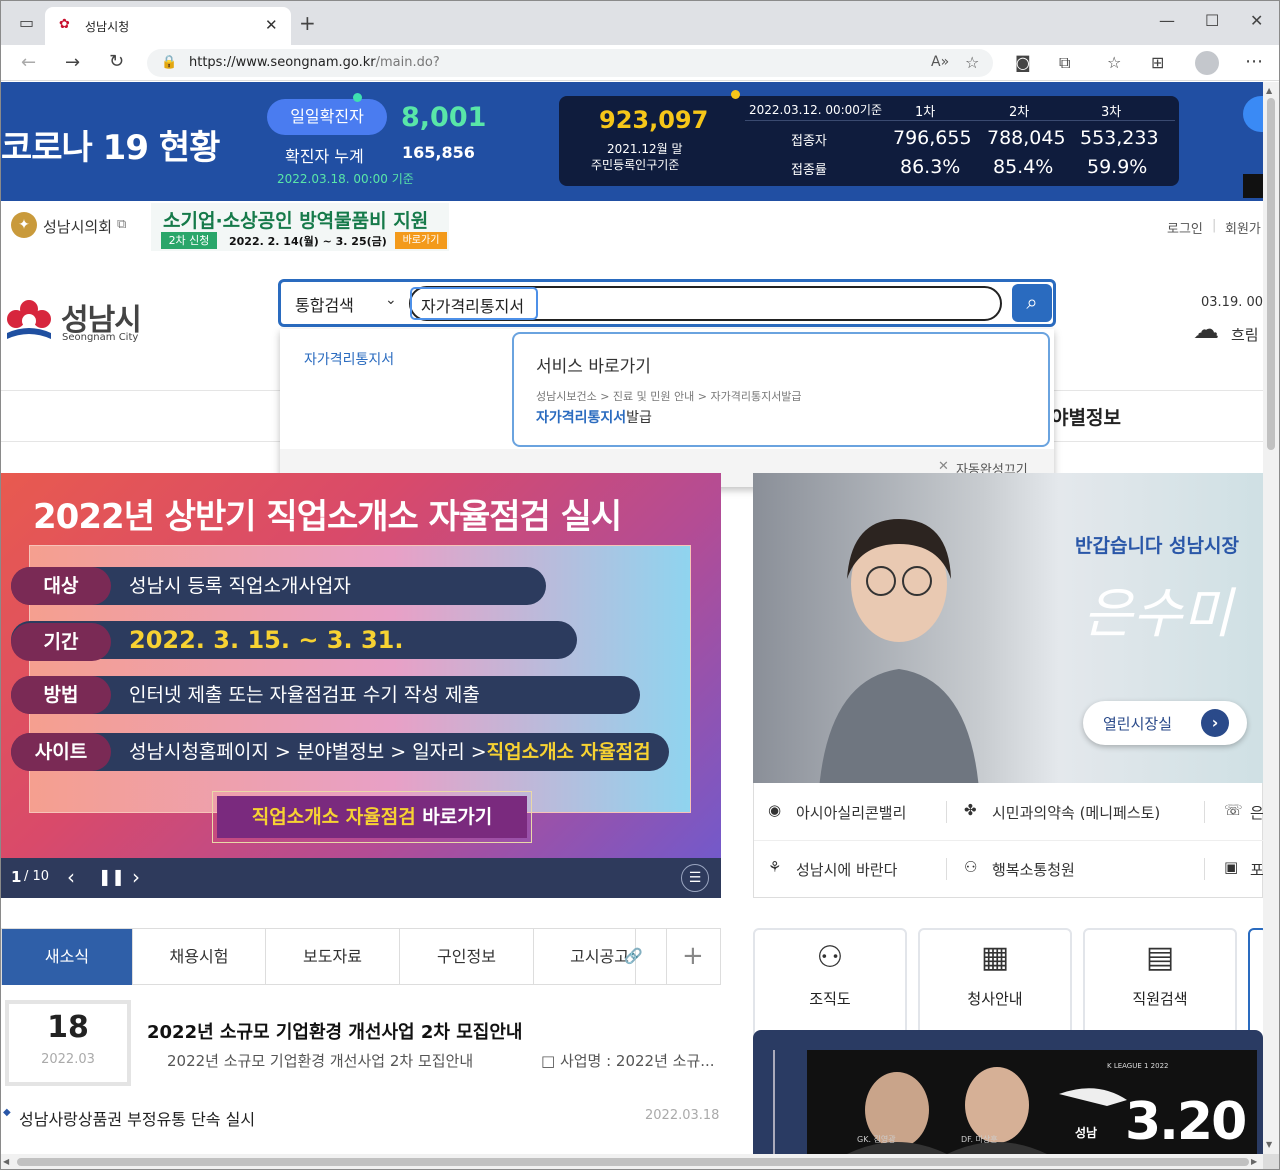  Describe the element at coordinates (635, 165) in the screenshot. I see `population-note2: 주민등록인구기준` at that location.